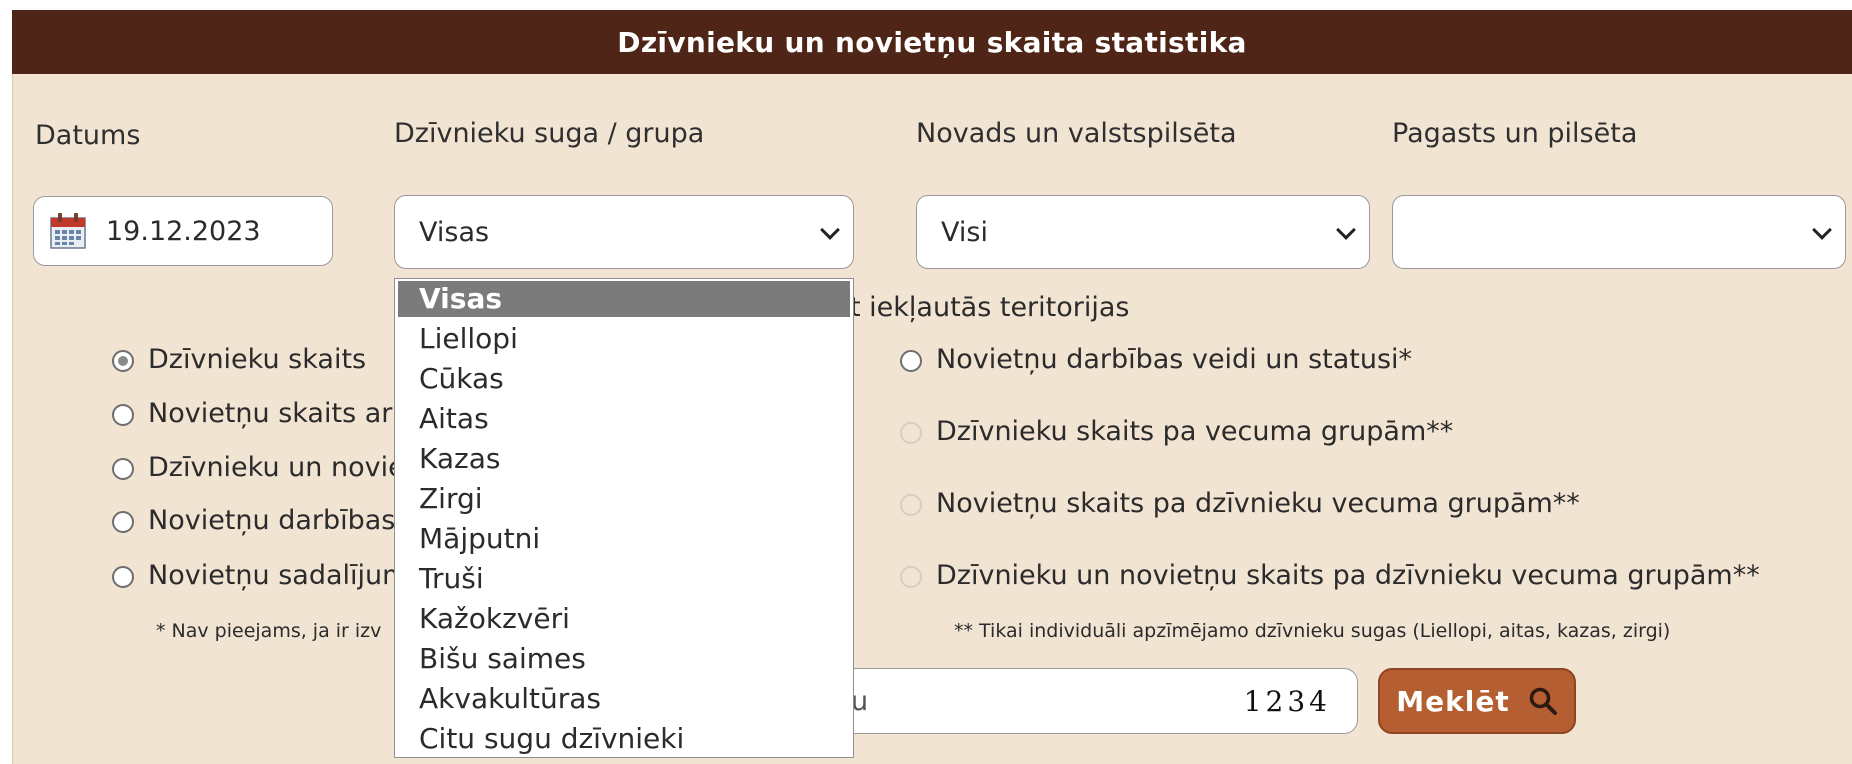 The image size is (1852, 764). Describe the element at coordinates (1174, 359) in the screenshot. I see `radio-label: Novietņu darbības veidi un statusi*` at that location.